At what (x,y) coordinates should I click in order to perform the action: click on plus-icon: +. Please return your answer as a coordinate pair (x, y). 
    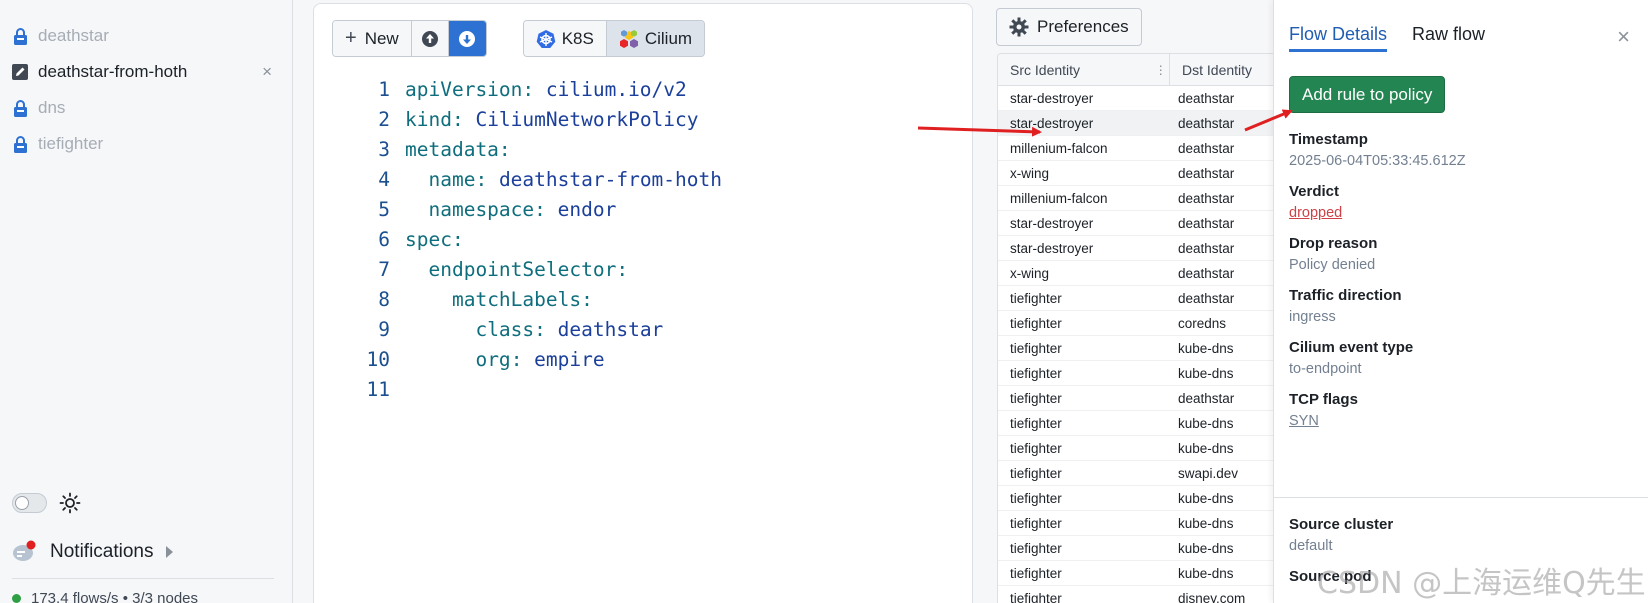
    Looking at the image, I should click on (351, 38).